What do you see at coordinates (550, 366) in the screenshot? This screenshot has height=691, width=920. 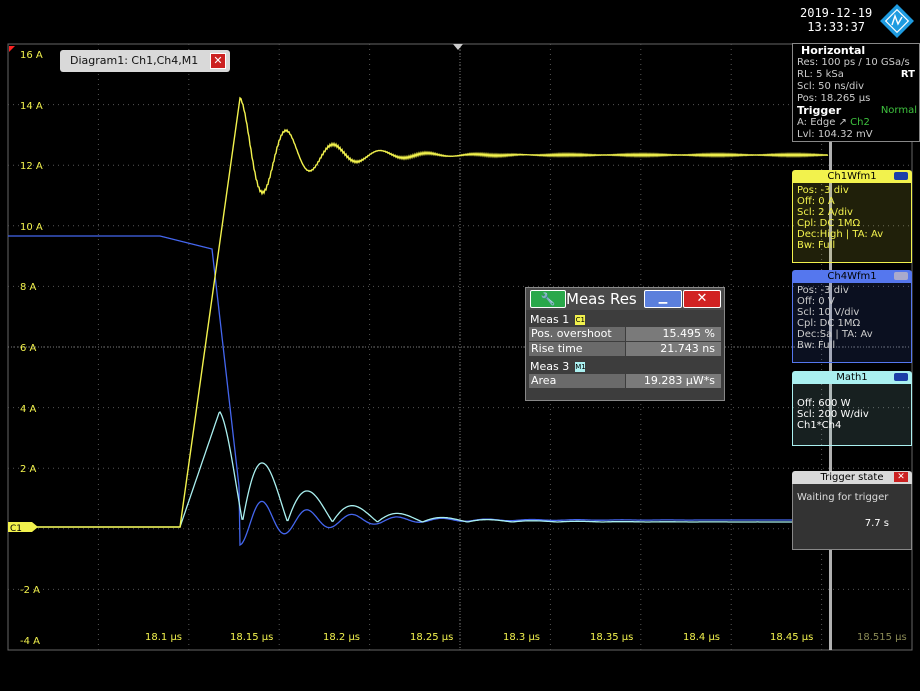 I see `meas3-label: Meas 3` at bounding box center [550, 366].